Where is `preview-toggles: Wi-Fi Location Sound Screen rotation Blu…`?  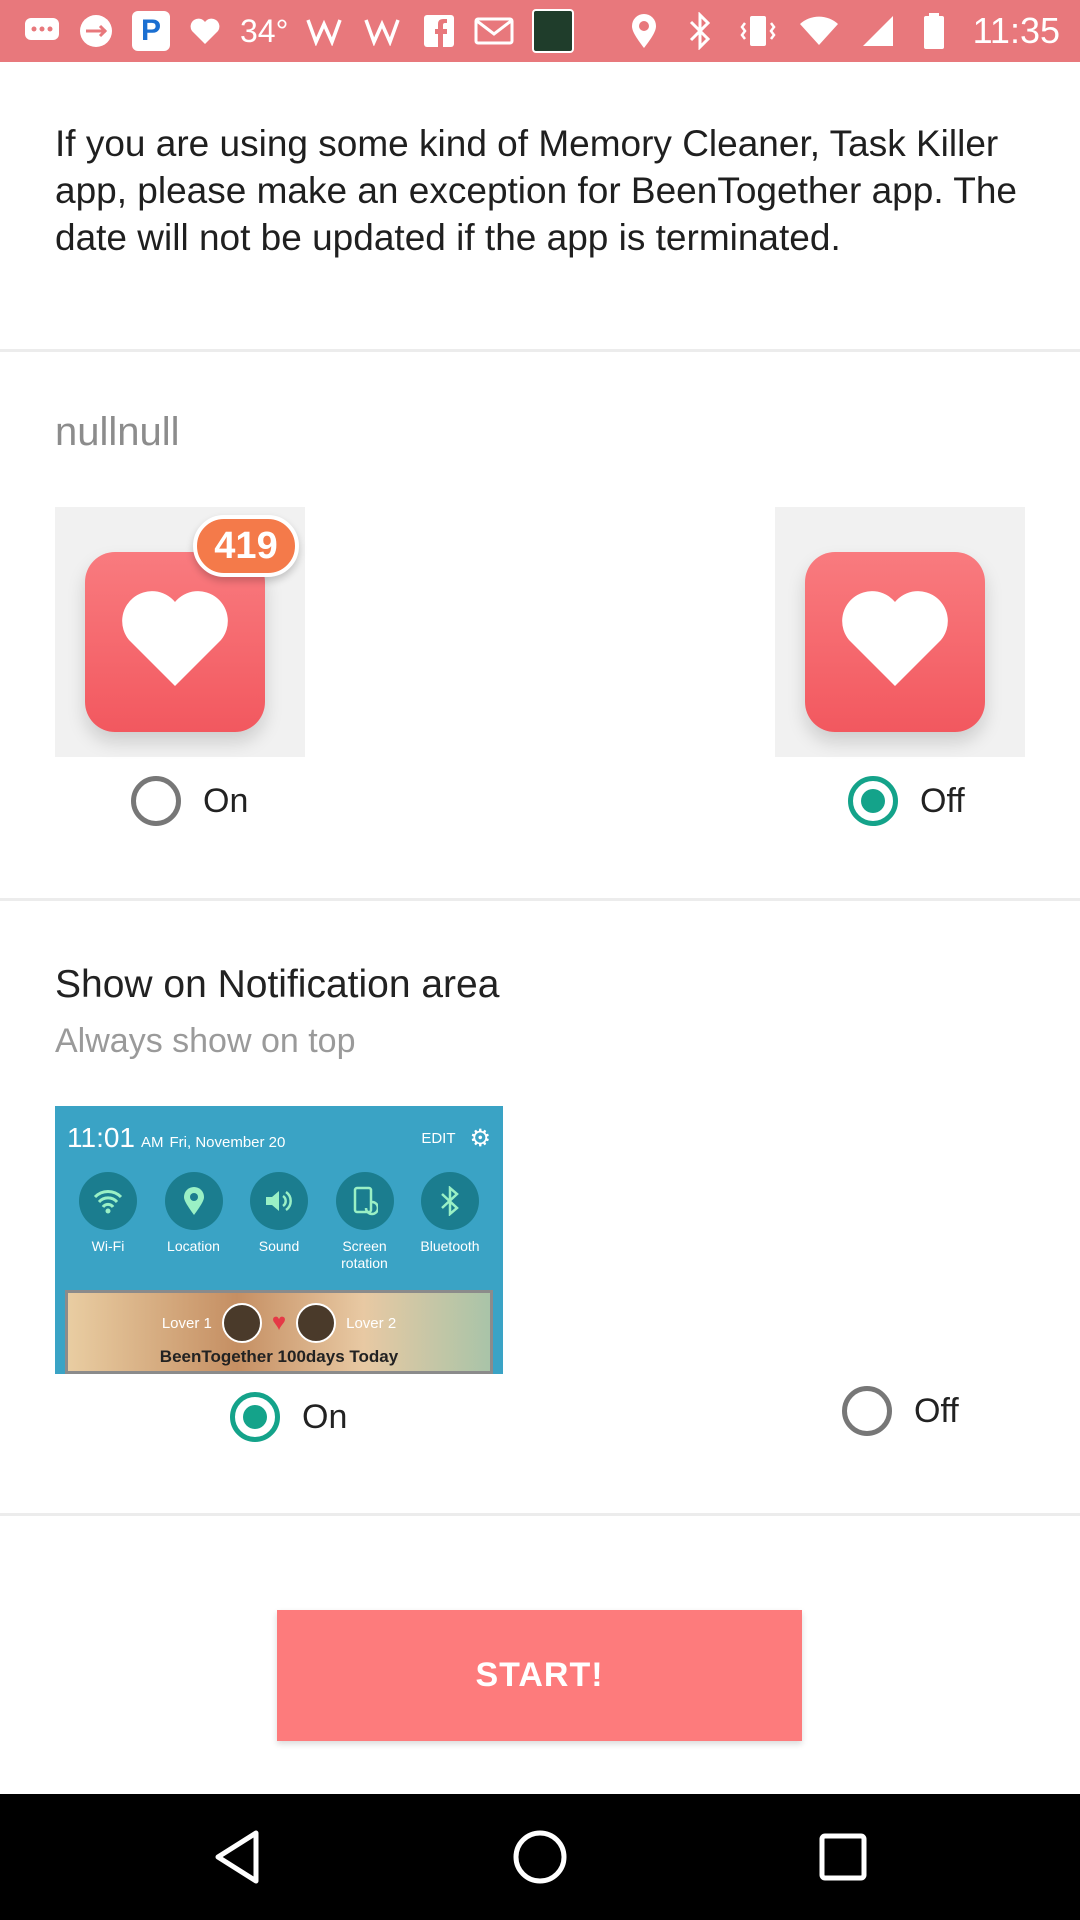
preview-toggles: Wi-Fi Location Sound Screen rotation Blu… is located at coordinates (279, 1222).